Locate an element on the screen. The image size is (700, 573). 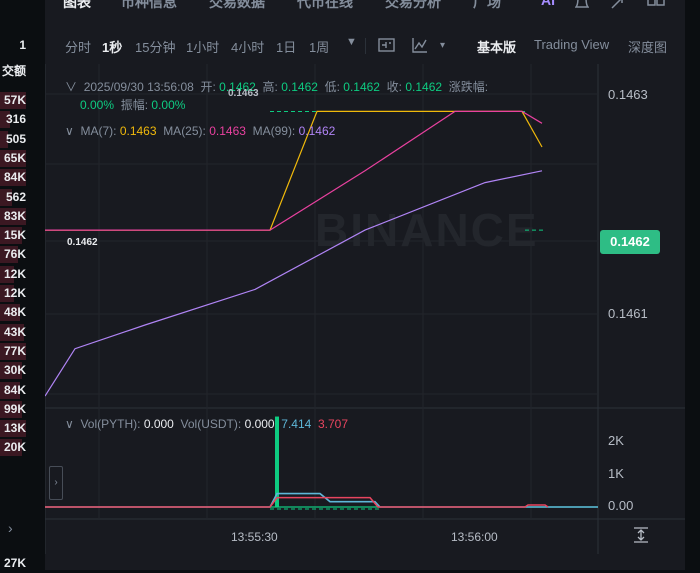
close-value: 0.1462 is located at coordinates (424, 87).